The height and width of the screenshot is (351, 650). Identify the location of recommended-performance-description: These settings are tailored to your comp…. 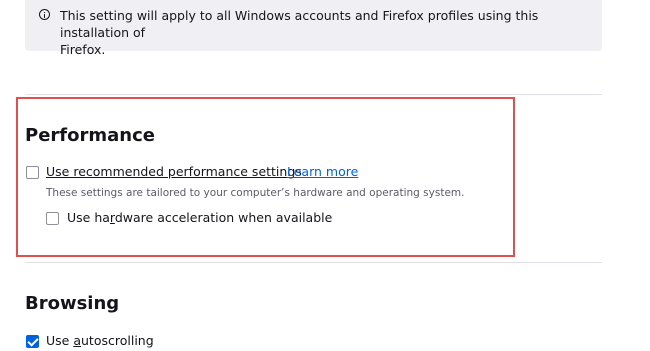
(255, 193).